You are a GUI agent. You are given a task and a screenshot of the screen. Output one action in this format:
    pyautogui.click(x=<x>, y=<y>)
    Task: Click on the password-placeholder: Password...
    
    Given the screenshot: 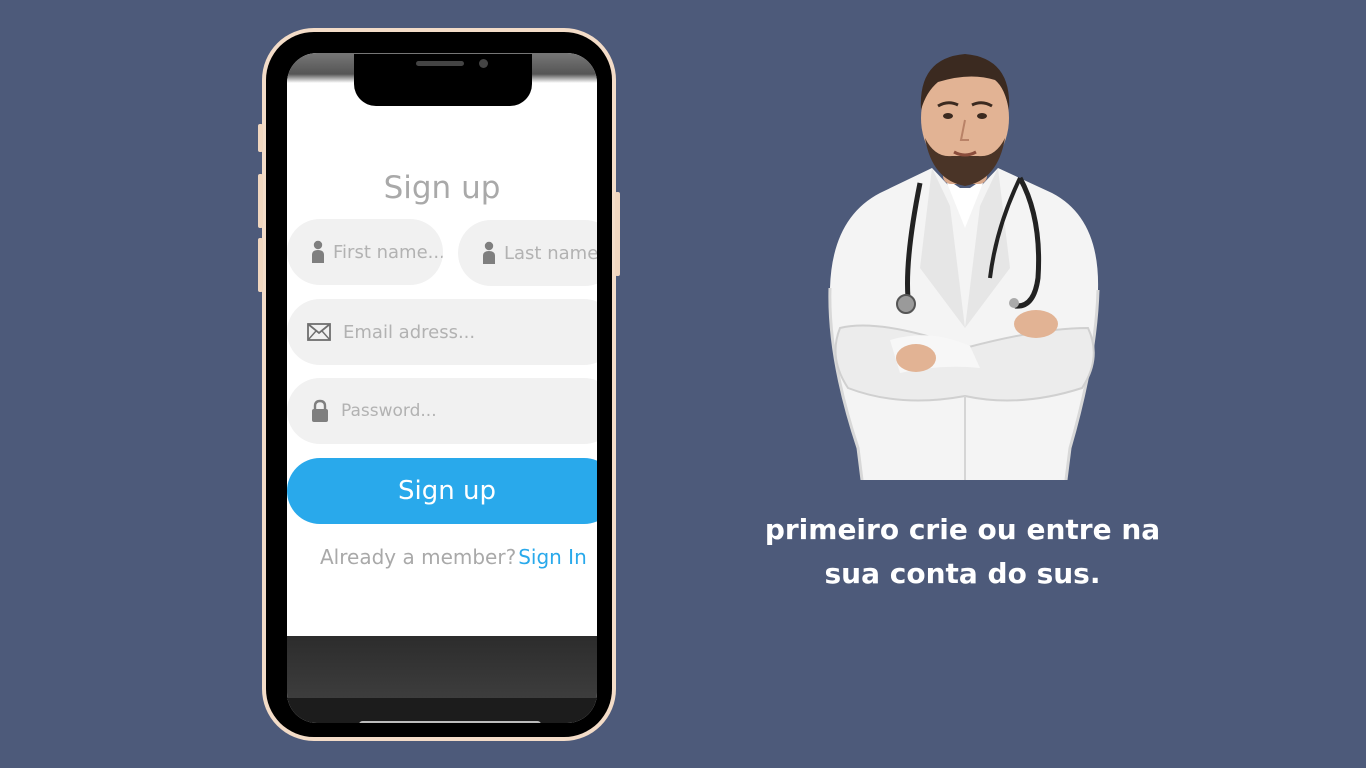 What is the action you would take?
    pyautogui.click(x=389, y=411)
    